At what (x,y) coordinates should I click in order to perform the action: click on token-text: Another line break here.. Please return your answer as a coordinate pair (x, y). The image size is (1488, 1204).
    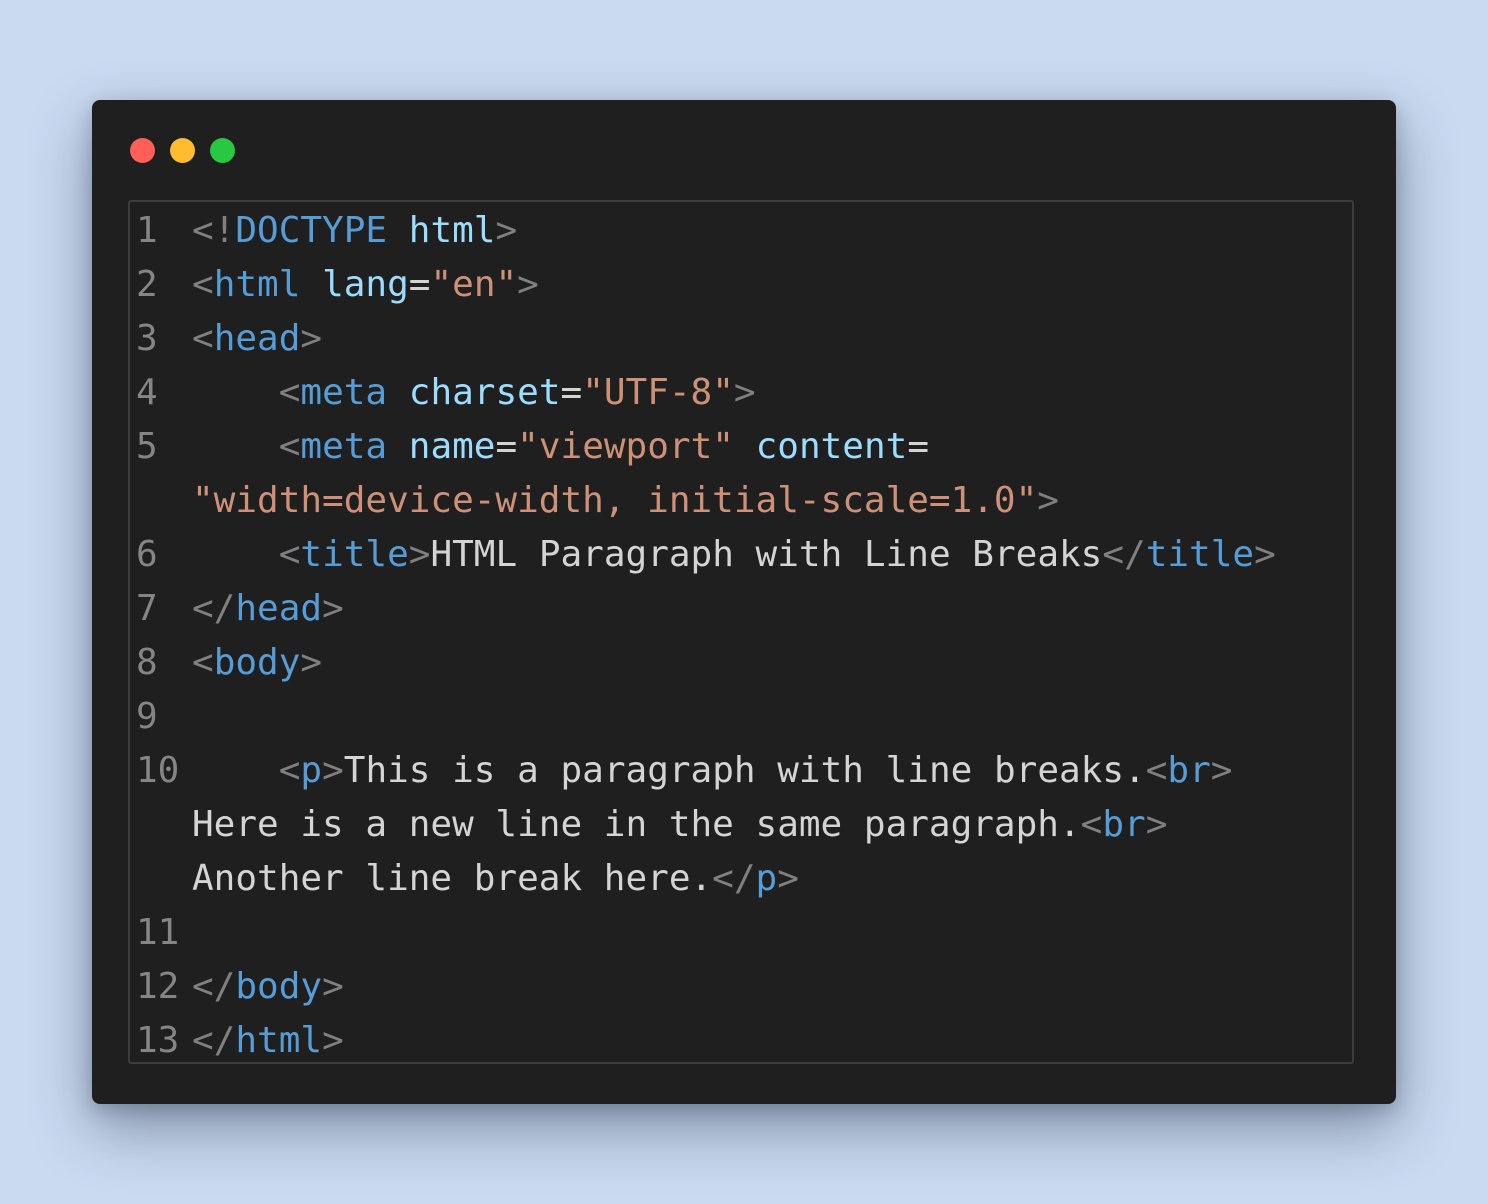
    Looking at the image, I should click on (452, 878).